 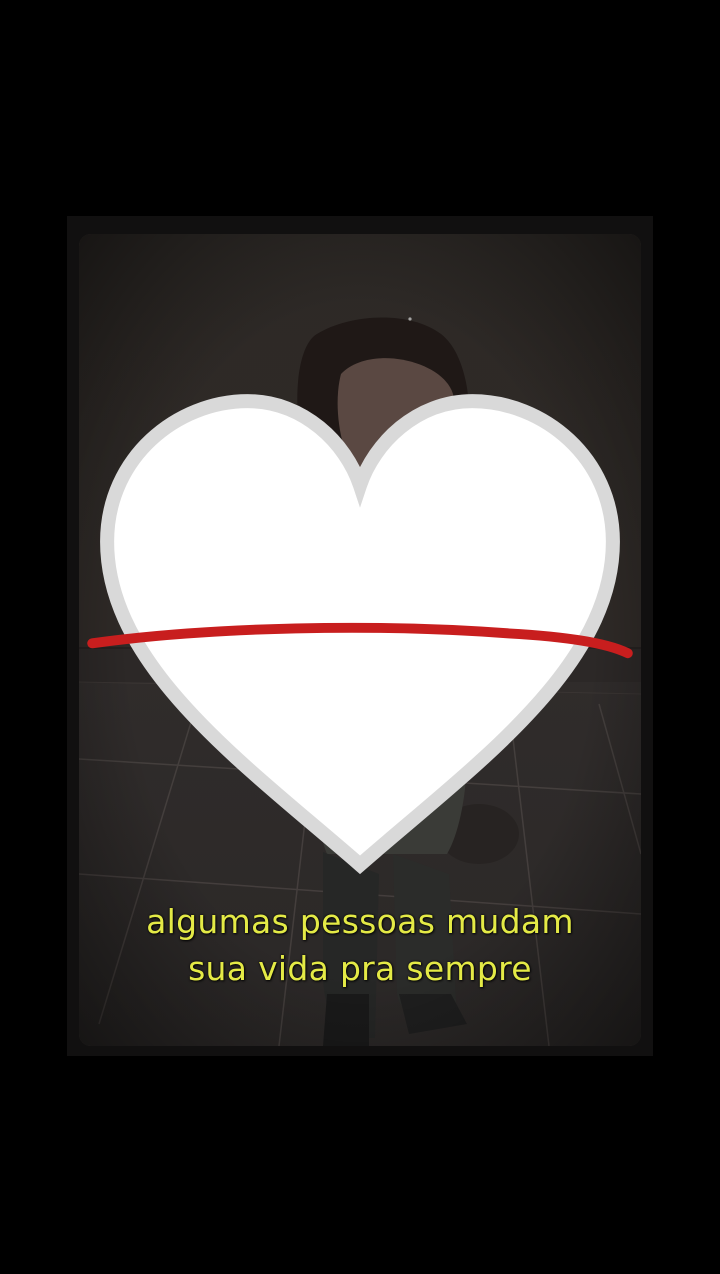 I want to click on red-underline-stroke, so click(x=360, y=640).